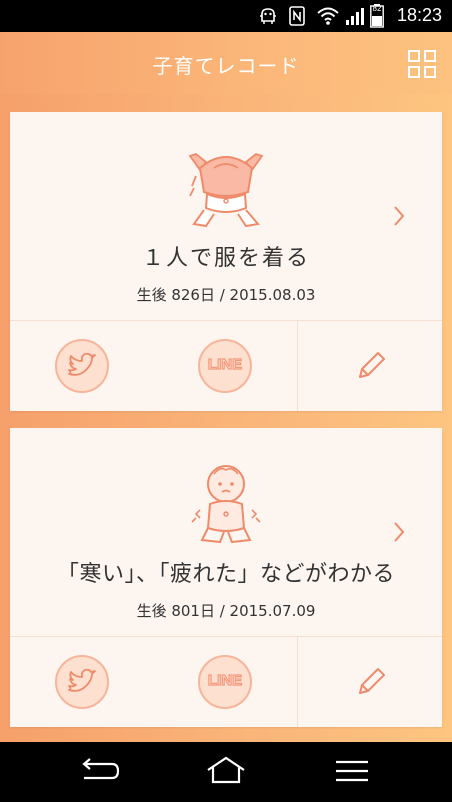  Describe the element at coordinates (268, 16) in the screenshot. I see `android-debug-icon` at that location.